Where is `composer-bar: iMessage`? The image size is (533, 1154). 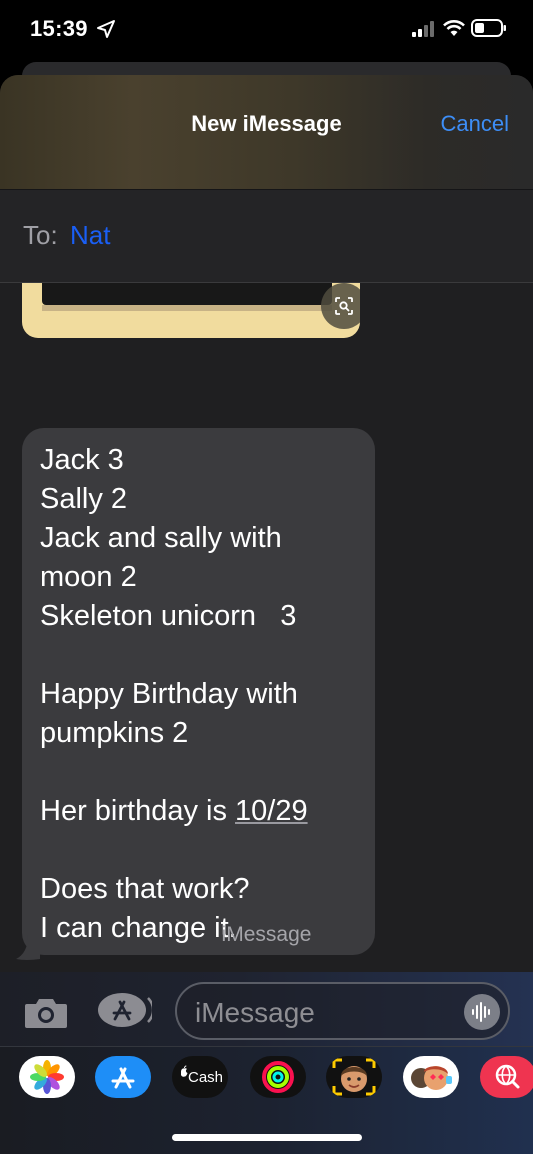
composer-bar: iMessage is located at coordinates (266, 1009).